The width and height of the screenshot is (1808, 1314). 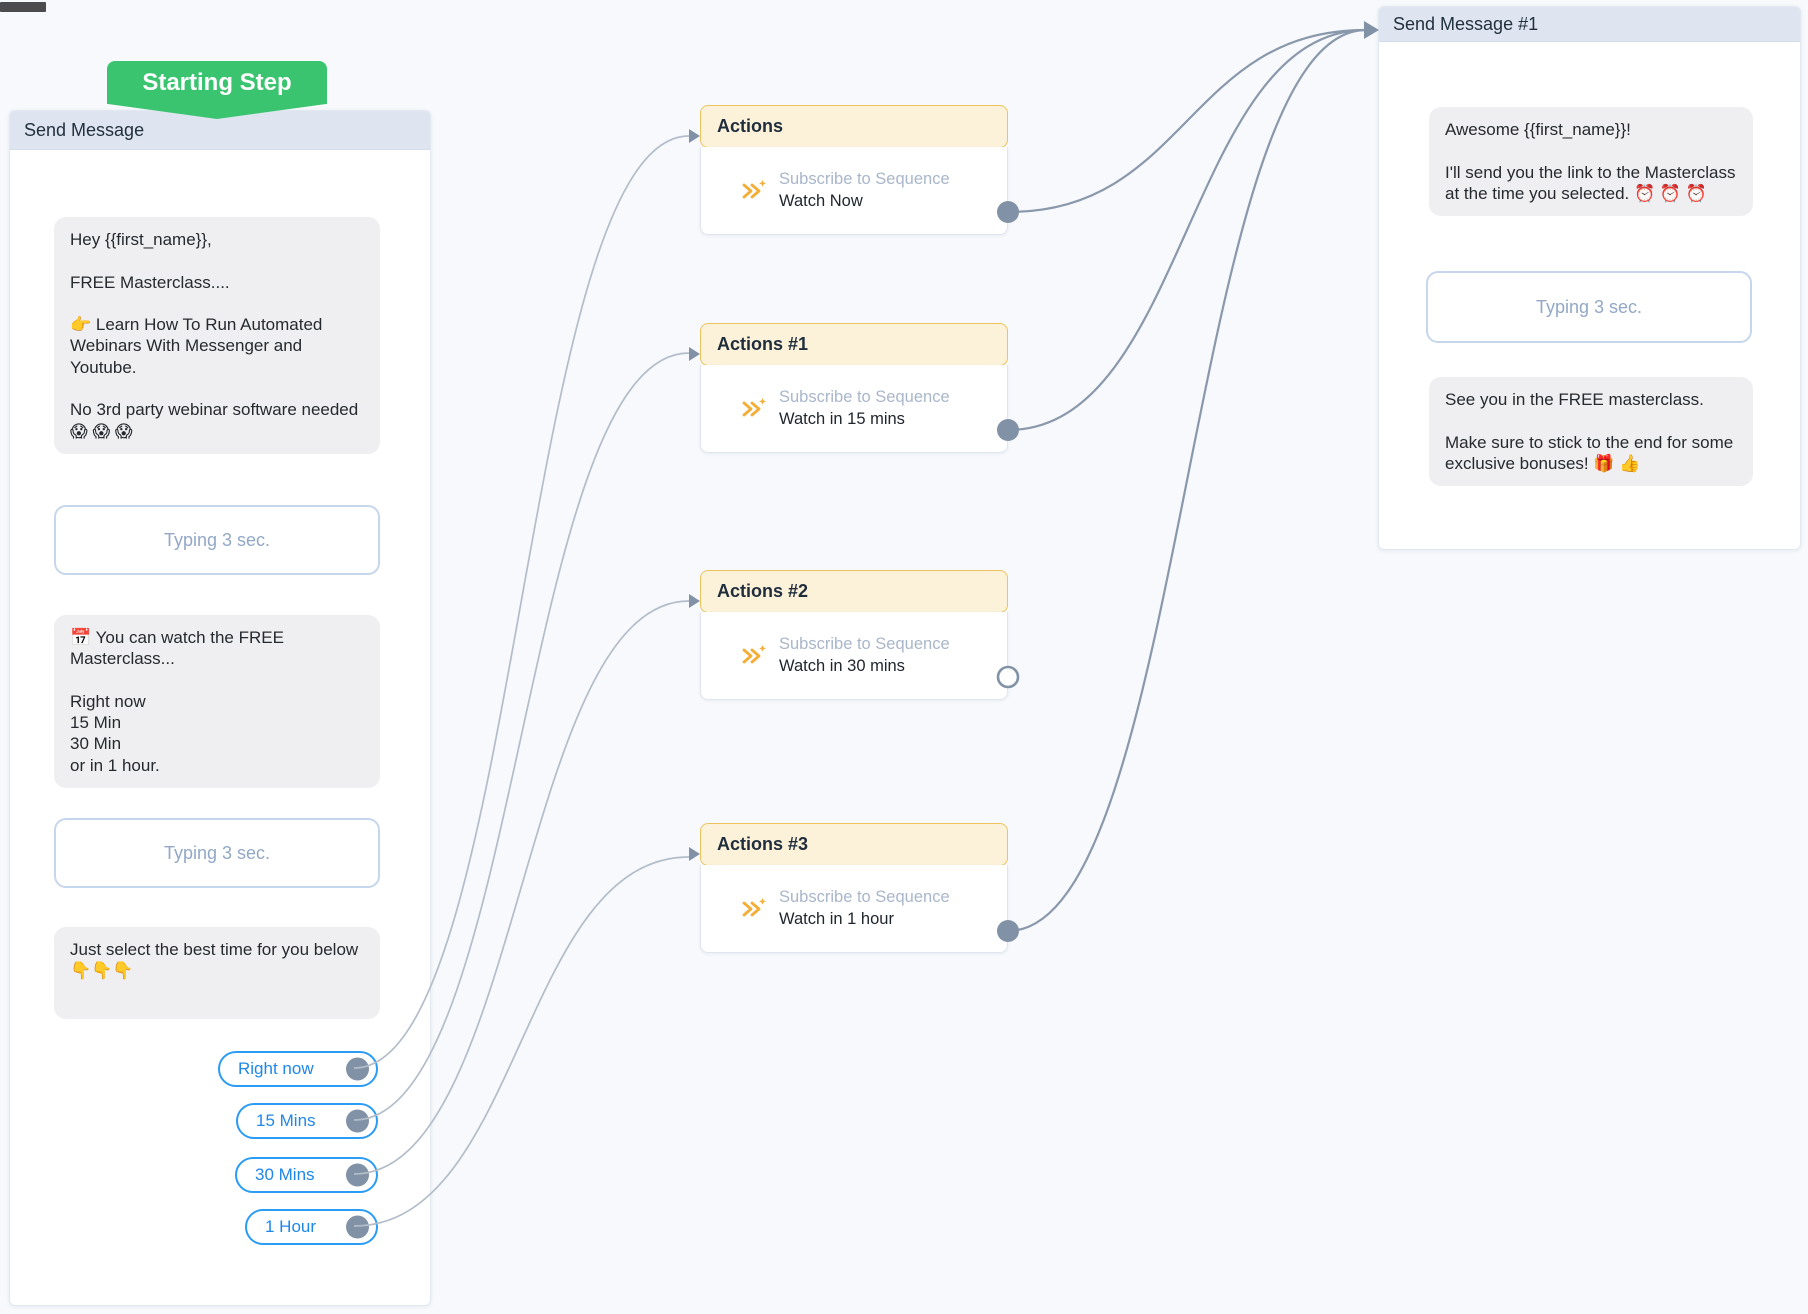 I want to click on quick-reply-30-mins: 30 Mins, so click(x=306, y=1175).